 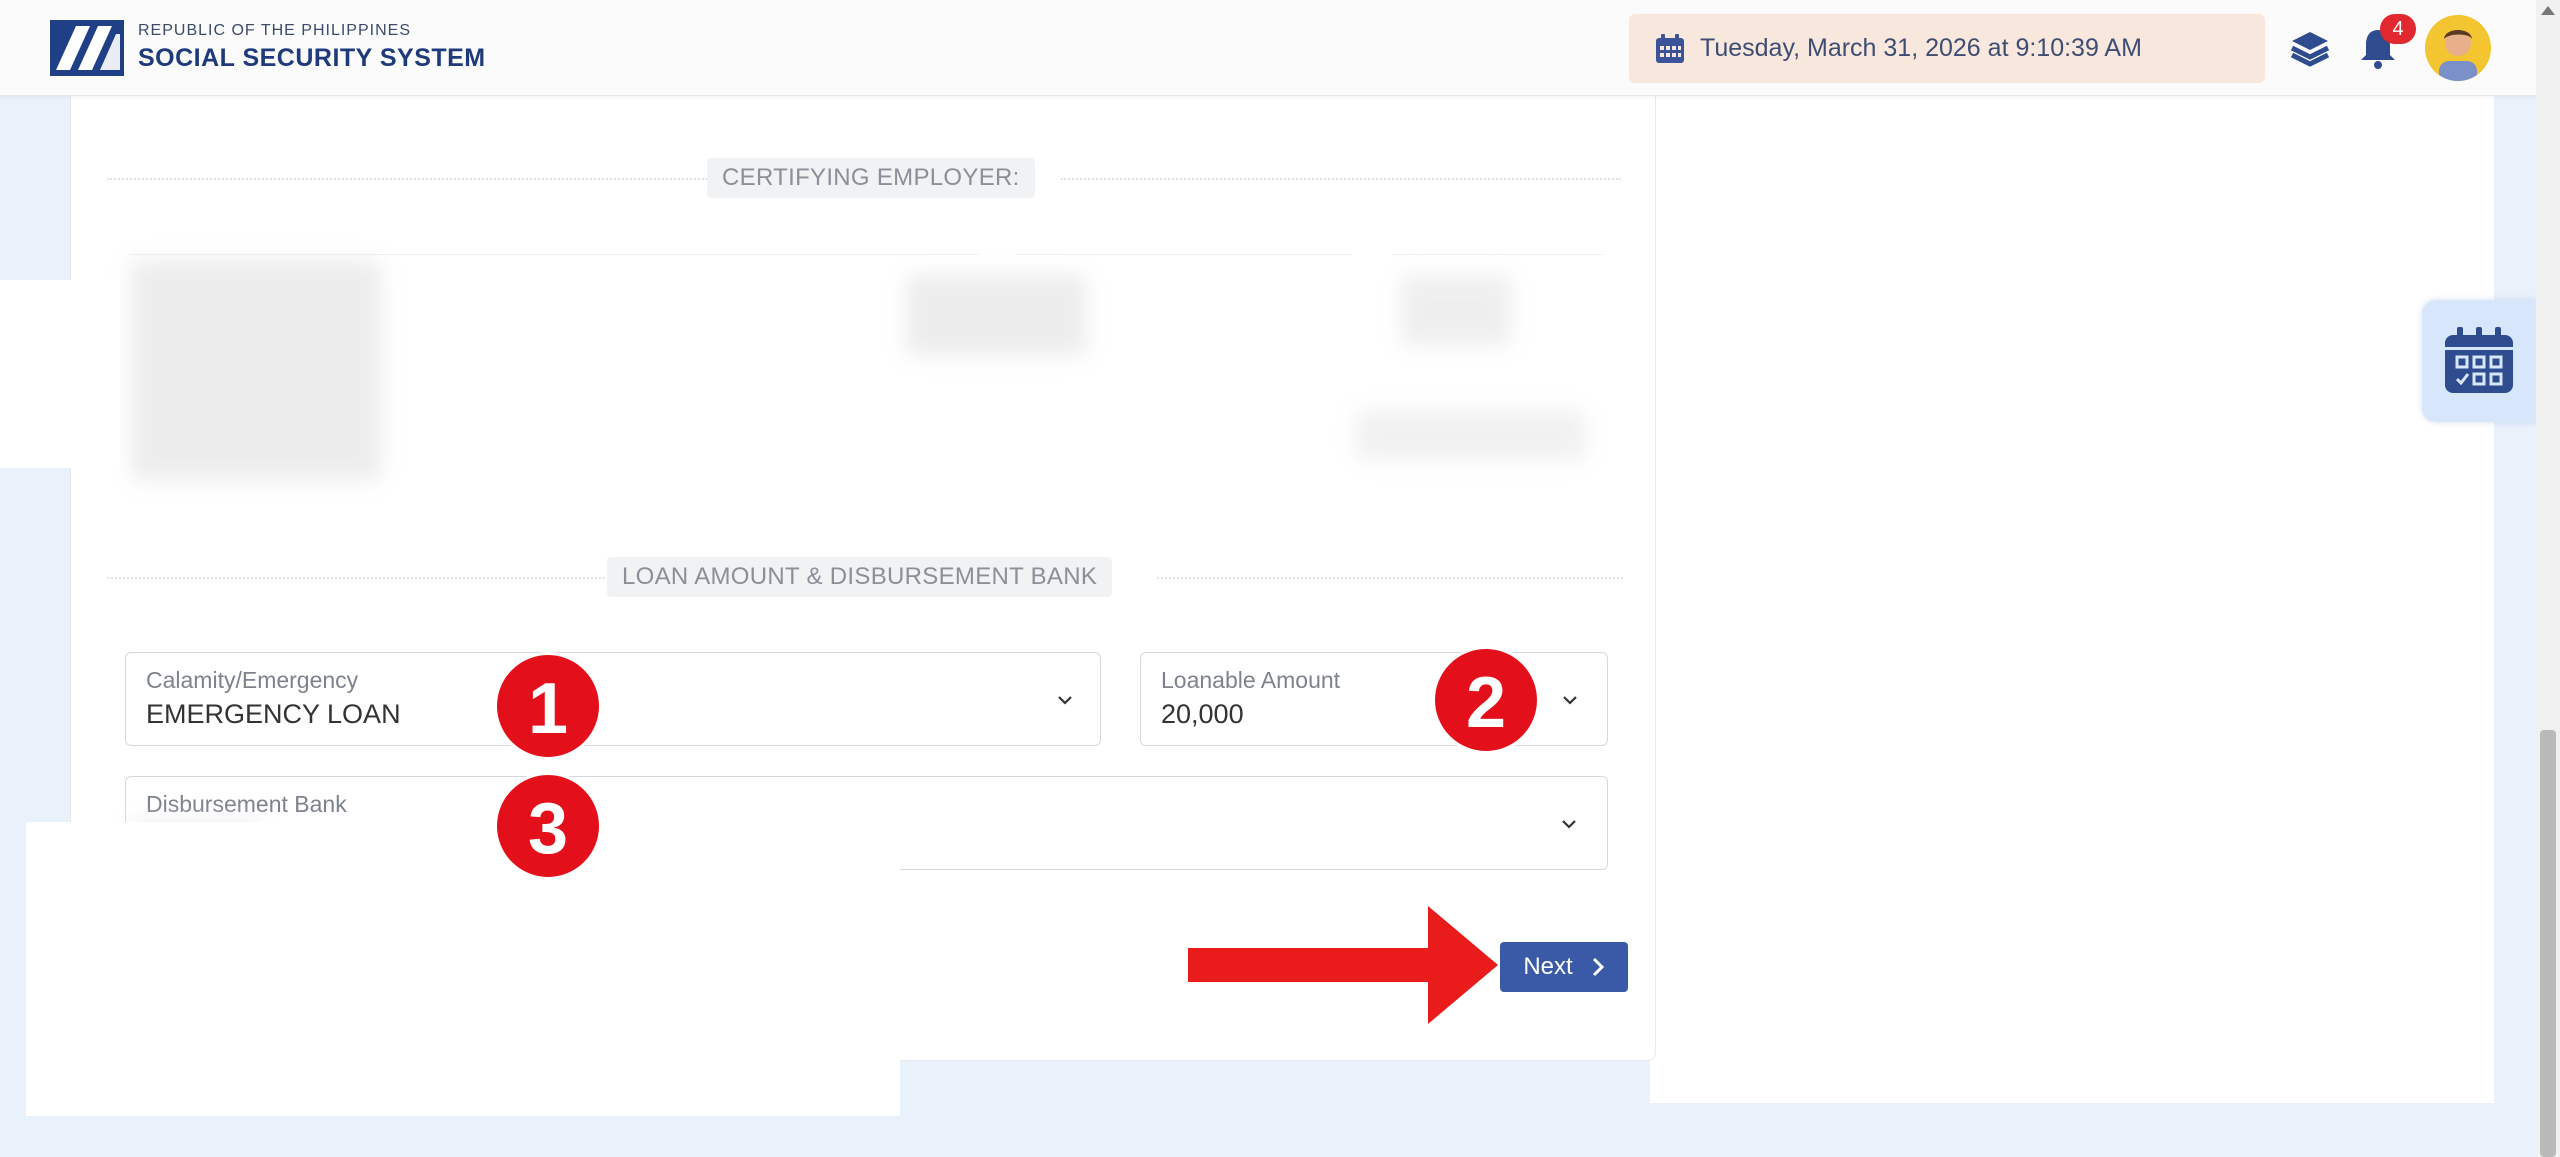 I want to click on org-line2: SOCIAL SECURITY SYSTEM, so click(x=312, y=58).